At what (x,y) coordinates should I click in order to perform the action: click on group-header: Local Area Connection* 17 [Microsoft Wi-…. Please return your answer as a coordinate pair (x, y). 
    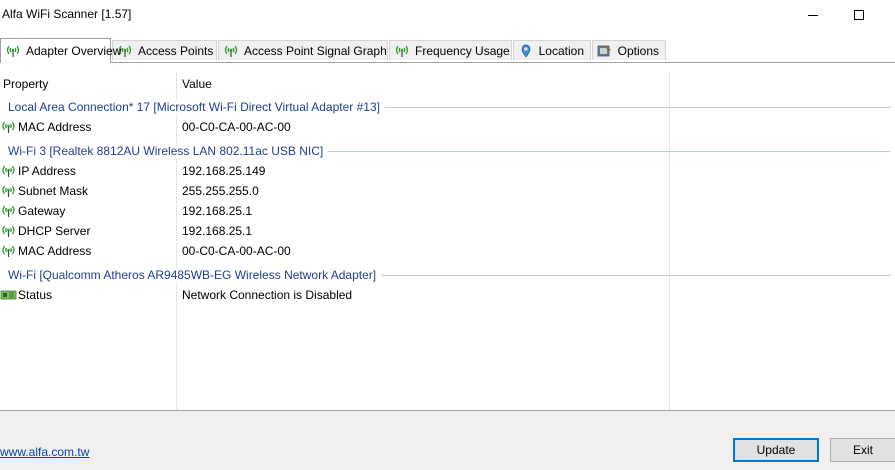
    Looking at the image, I should click on (447, 107).